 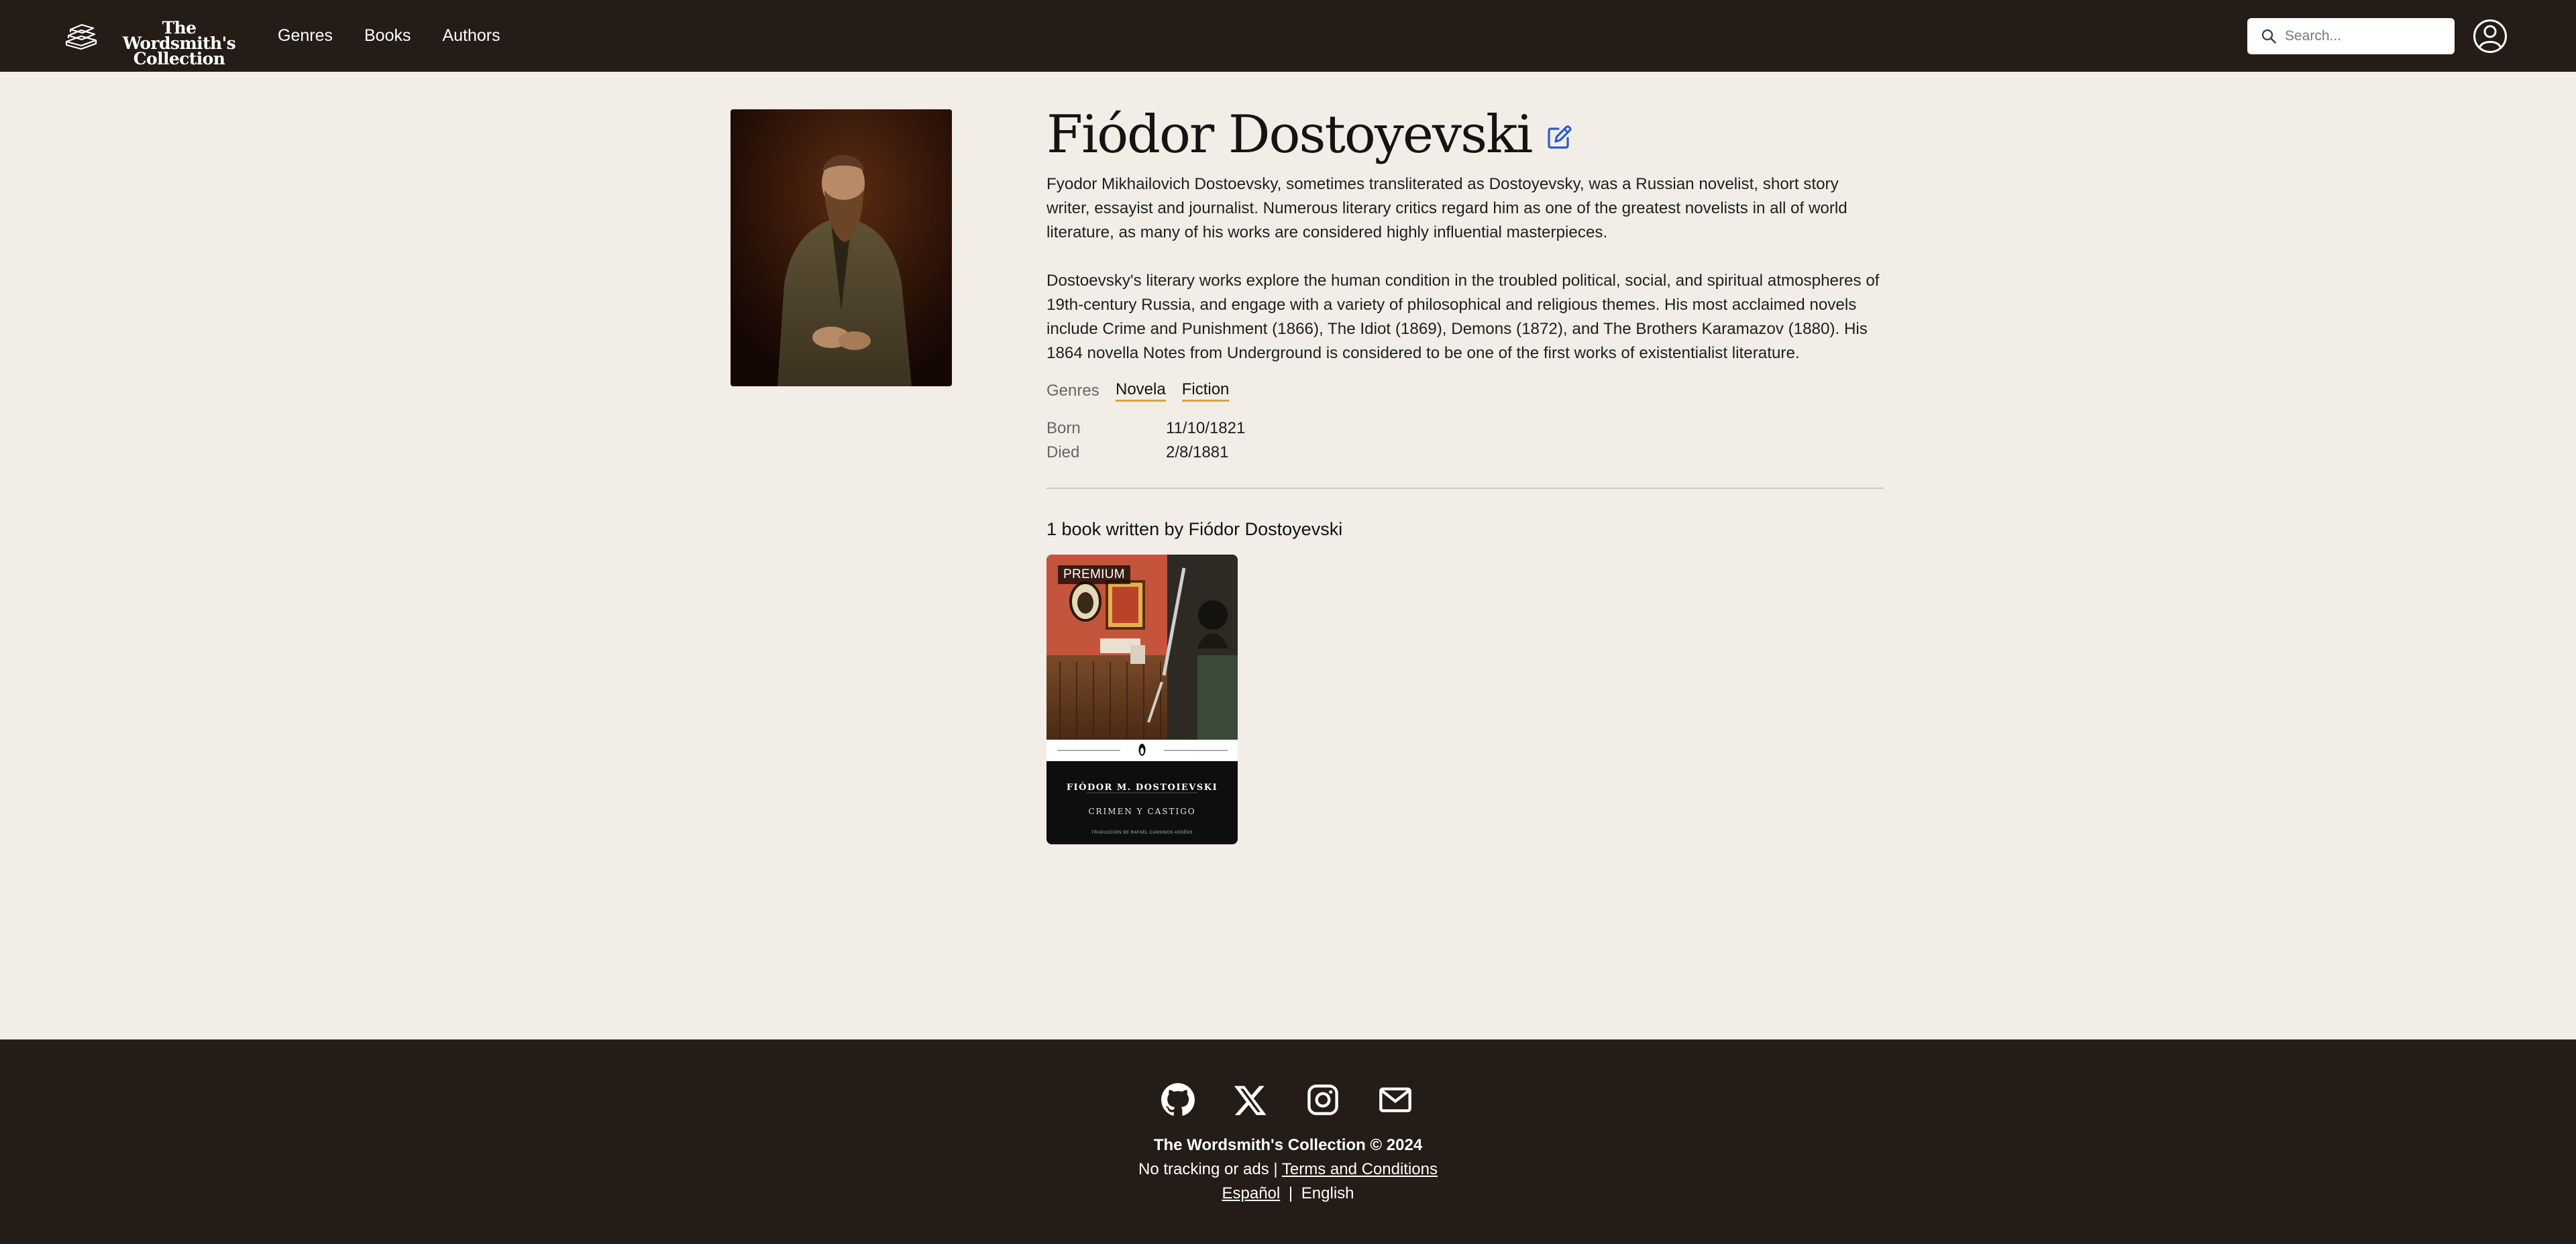 What do you see at coordinates (1206, 428) in the screenshot?
I see `born-date: 11/10/1821` at bounding box center [1206, 428].